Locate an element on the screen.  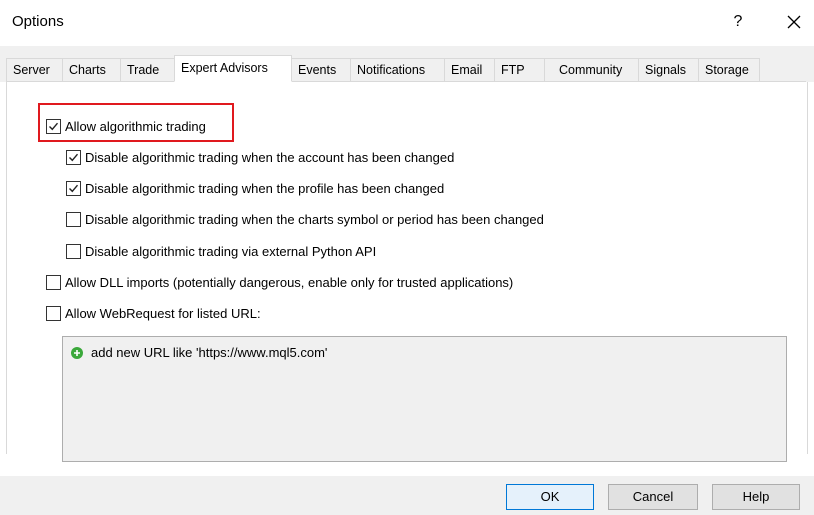
tab-charts: Charts is located at coordinates (91, 69).